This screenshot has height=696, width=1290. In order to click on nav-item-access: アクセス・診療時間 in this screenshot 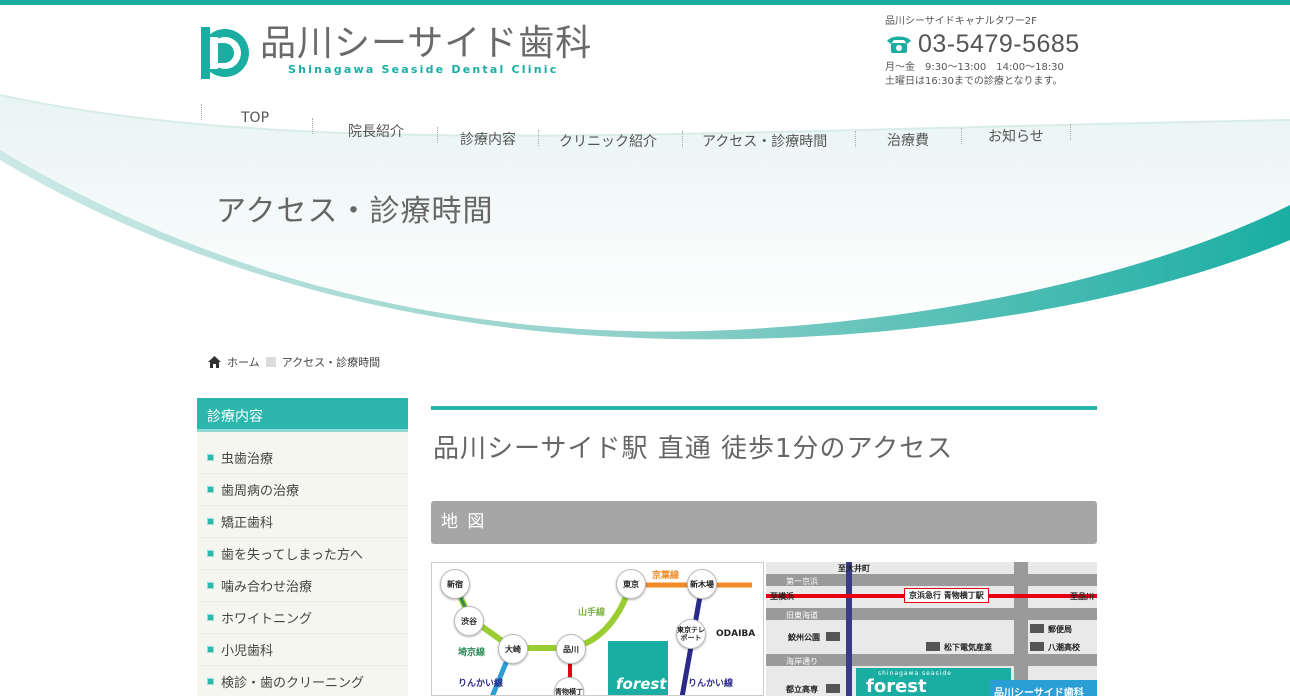, I will do `click(764, 141)`.